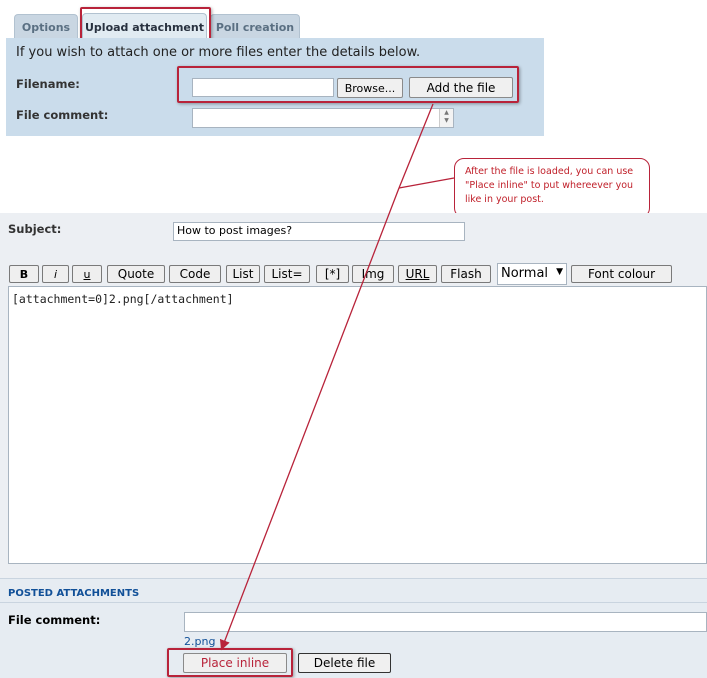 The width and height of the screenshot is (707, 678). What do you see at coordinates (24, 274) in the screenshot?
I see `bold-button: B` at bounding box center [24, 274].